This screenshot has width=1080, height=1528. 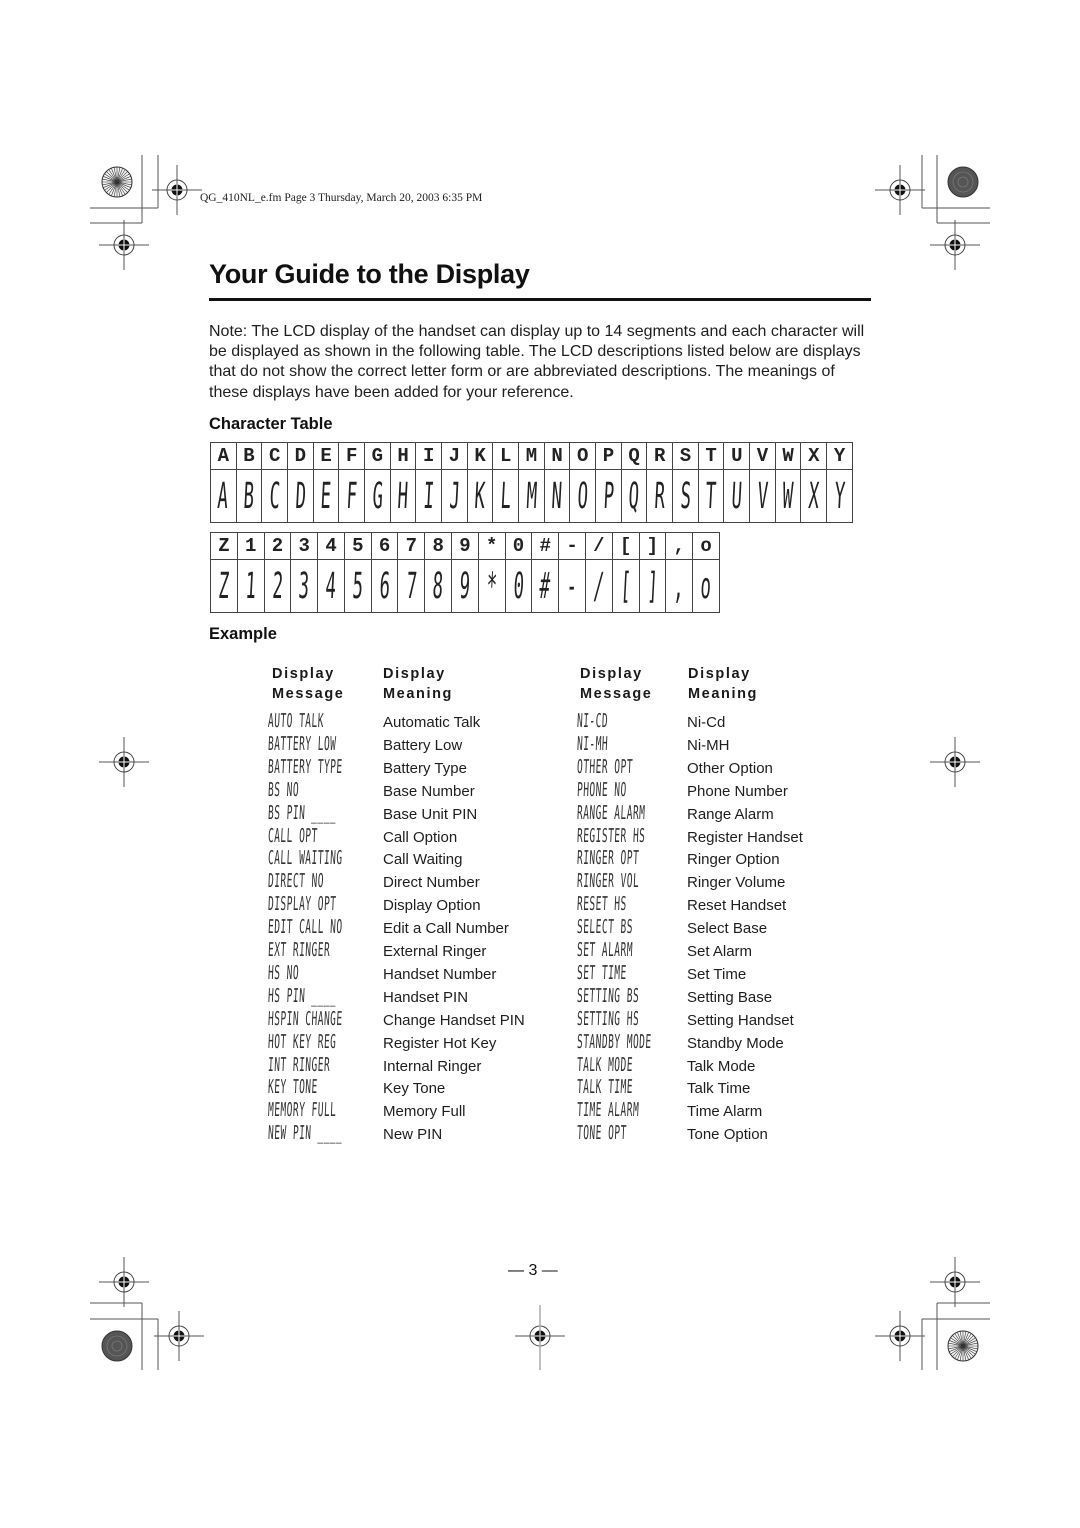 I want to click on lcd-glyph-cell: 2, so click(x=277, y=586).